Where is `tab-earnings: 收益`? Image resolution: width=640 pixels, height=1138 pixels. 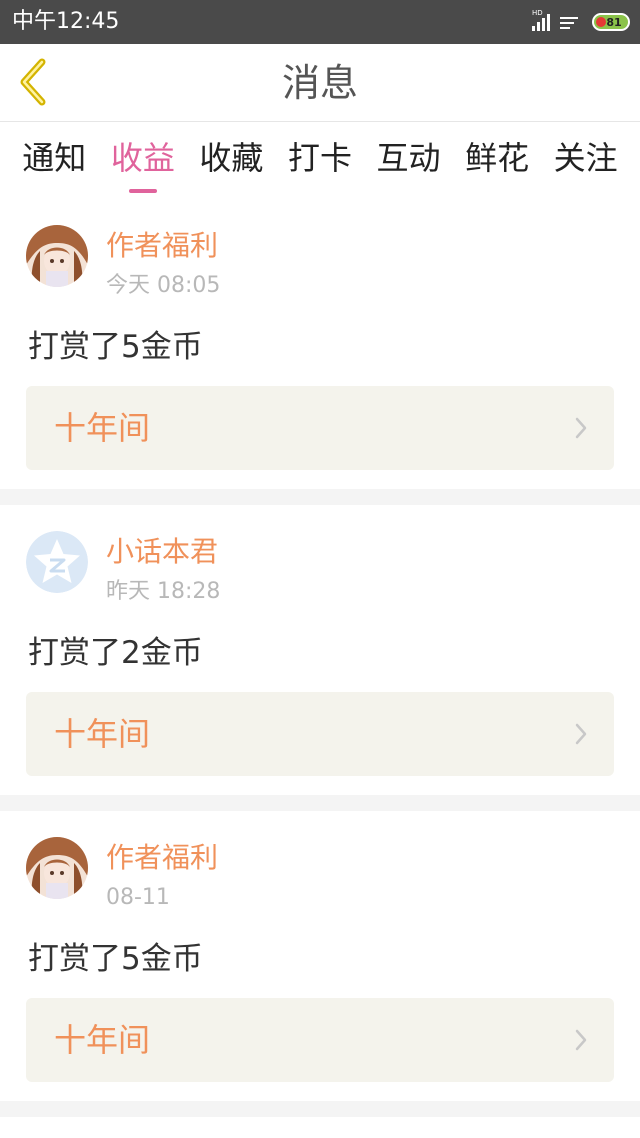 tab-earnings: 收益 is located at coordinates (143, 161).